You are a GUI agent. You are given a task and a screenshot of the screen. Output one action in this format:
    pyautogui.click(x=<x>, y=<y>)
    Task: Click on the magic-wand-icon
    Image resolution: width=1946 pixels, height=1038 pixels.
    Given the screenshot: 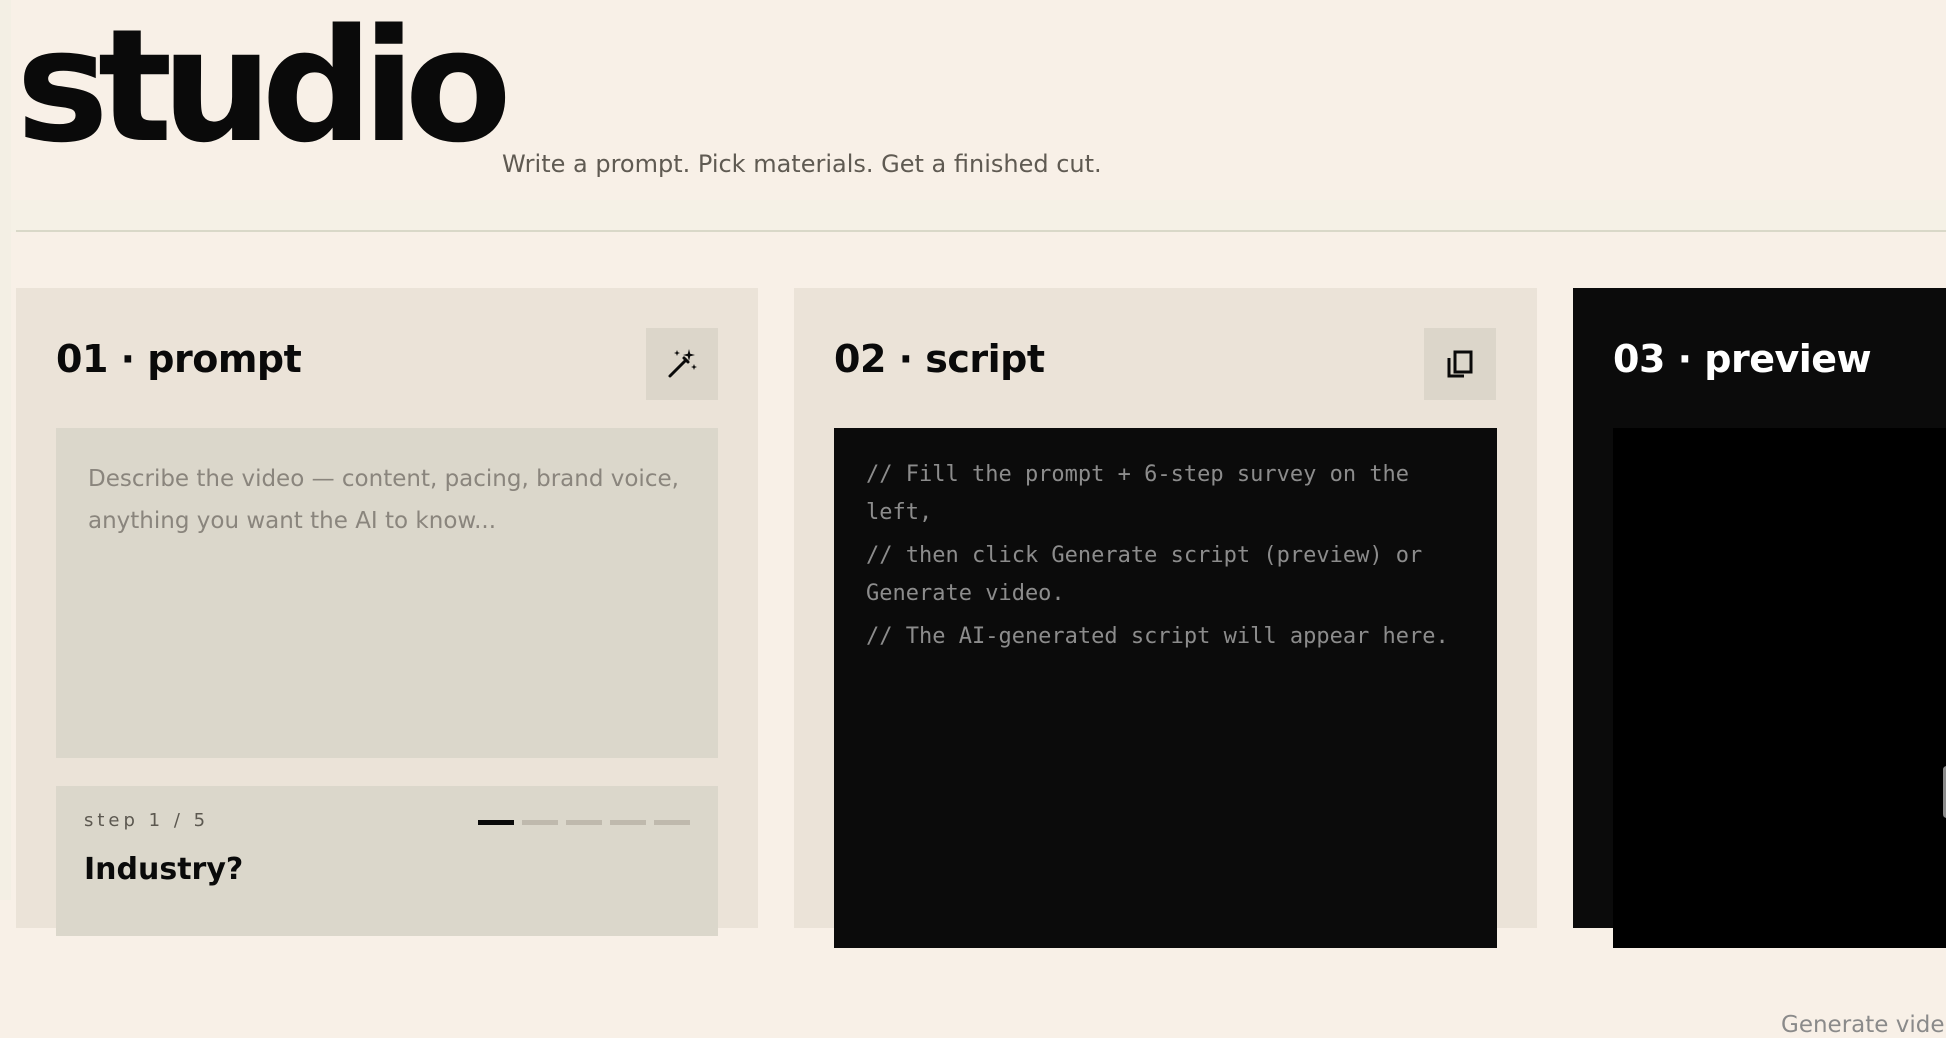 What is the action you would take?
    pyautogui.click(x=682, y=363)
    